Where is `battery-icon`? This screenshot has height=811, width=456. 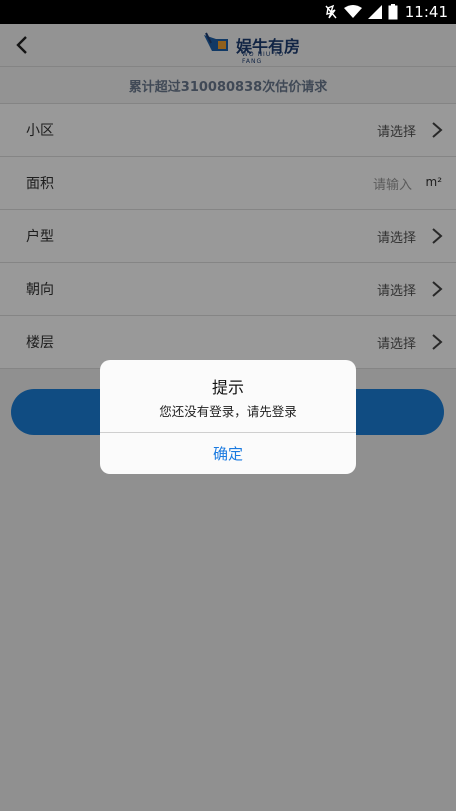 battery-icon is located at coordinates (393, 12).